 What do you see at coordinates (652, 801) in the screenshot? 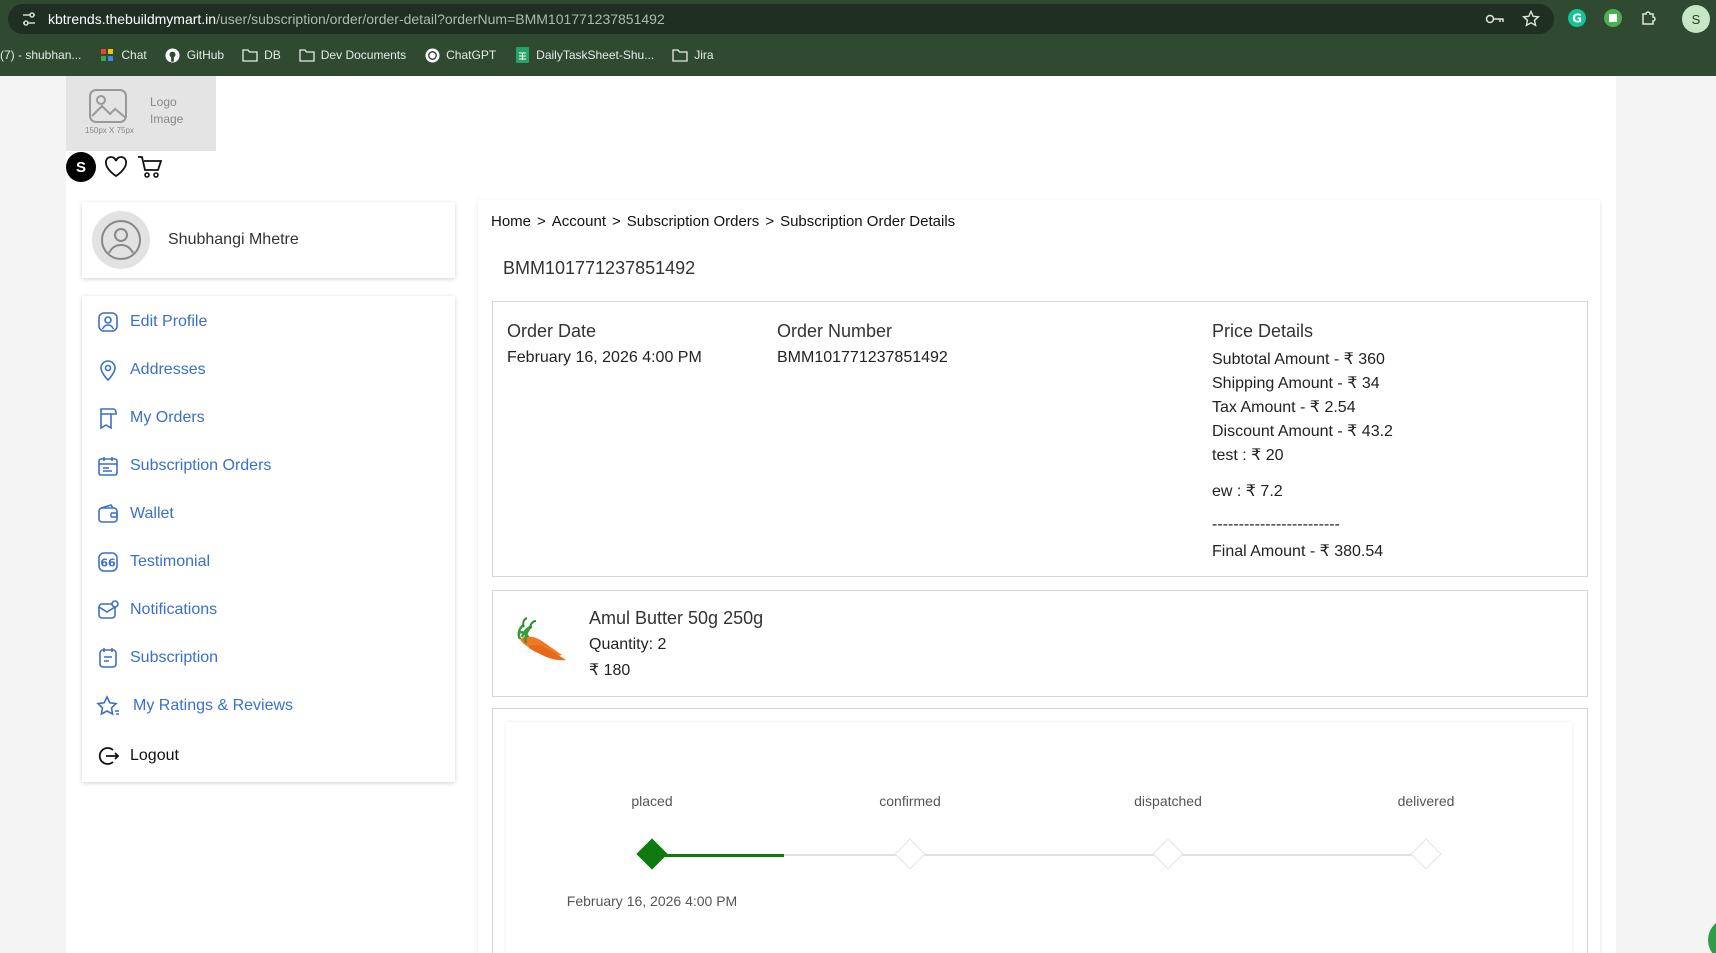
I see `step-label-placed: placed` at bounding box center [652, 801].